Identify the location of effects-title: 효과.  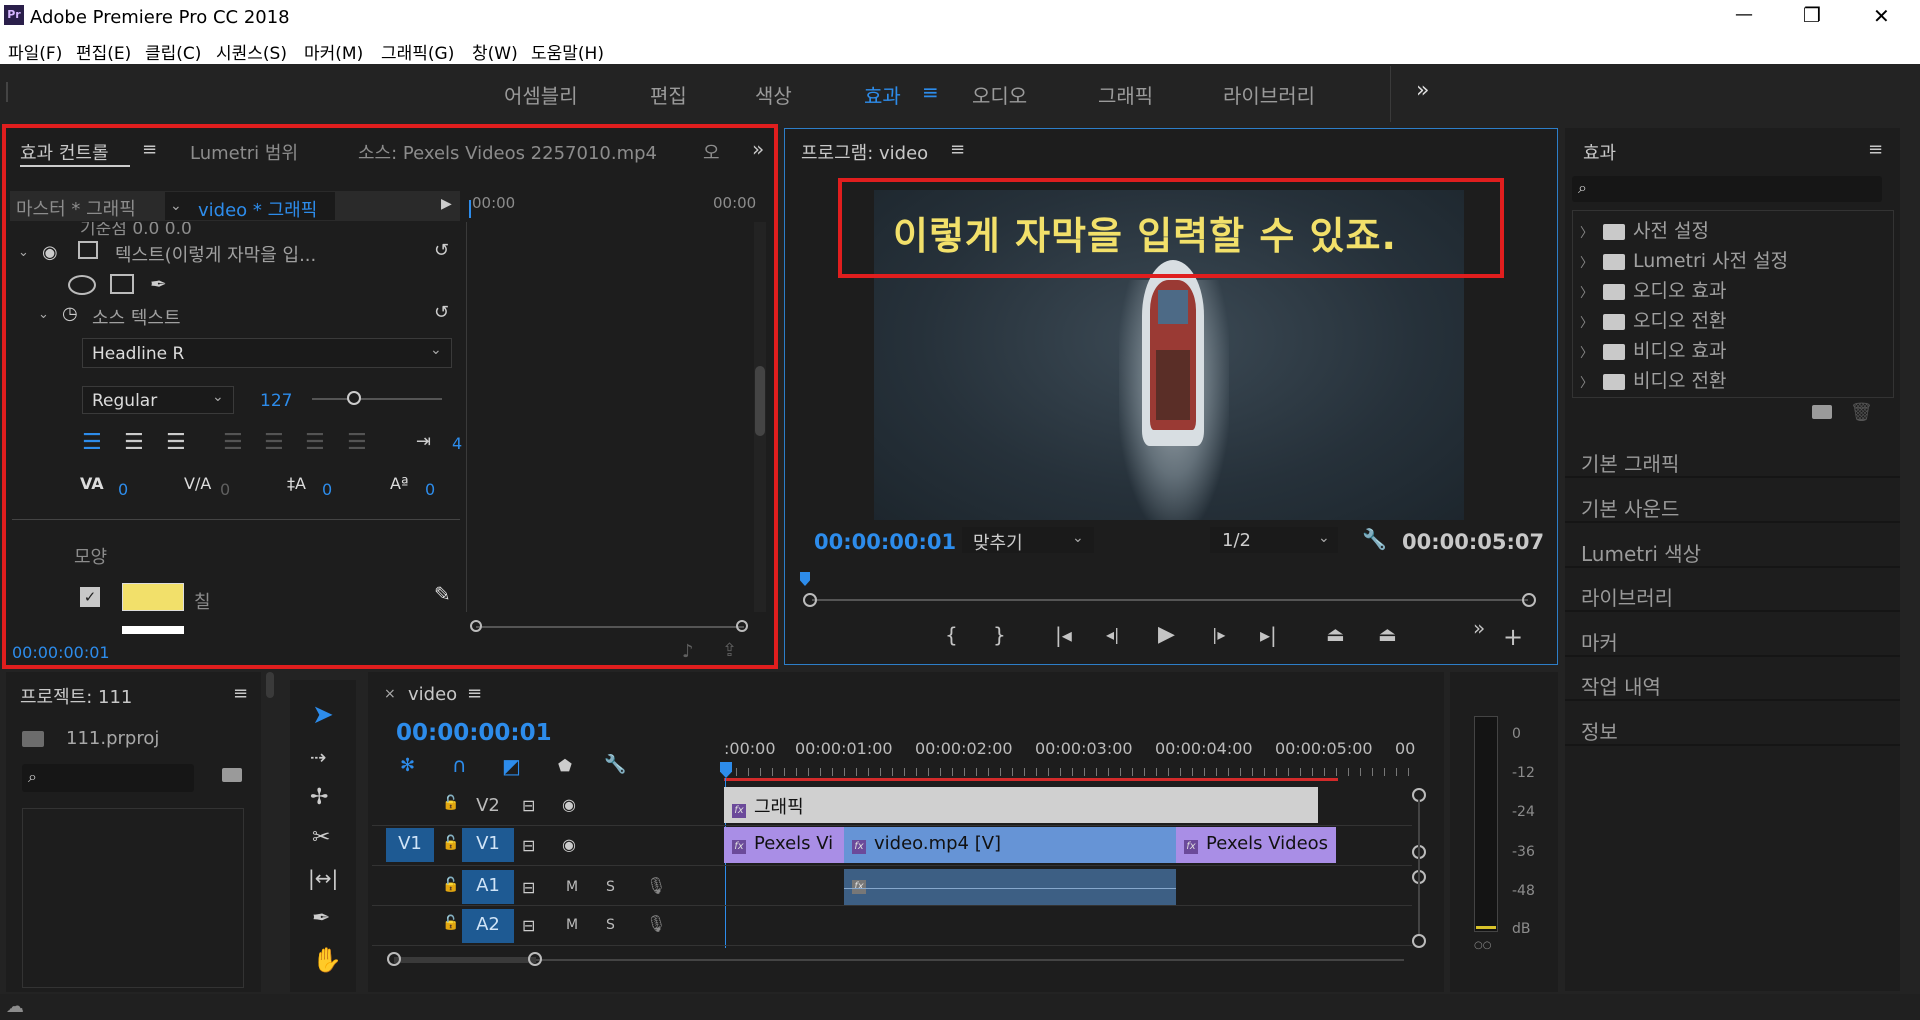
(1599, 152).